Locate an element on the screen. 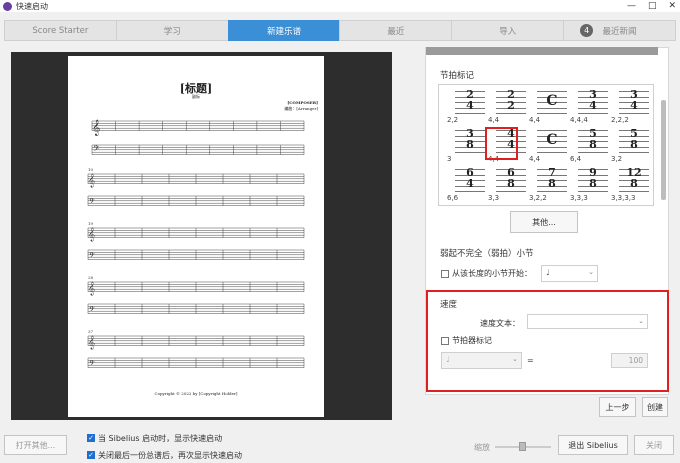  app-icon is located at coordinates (7, 6).